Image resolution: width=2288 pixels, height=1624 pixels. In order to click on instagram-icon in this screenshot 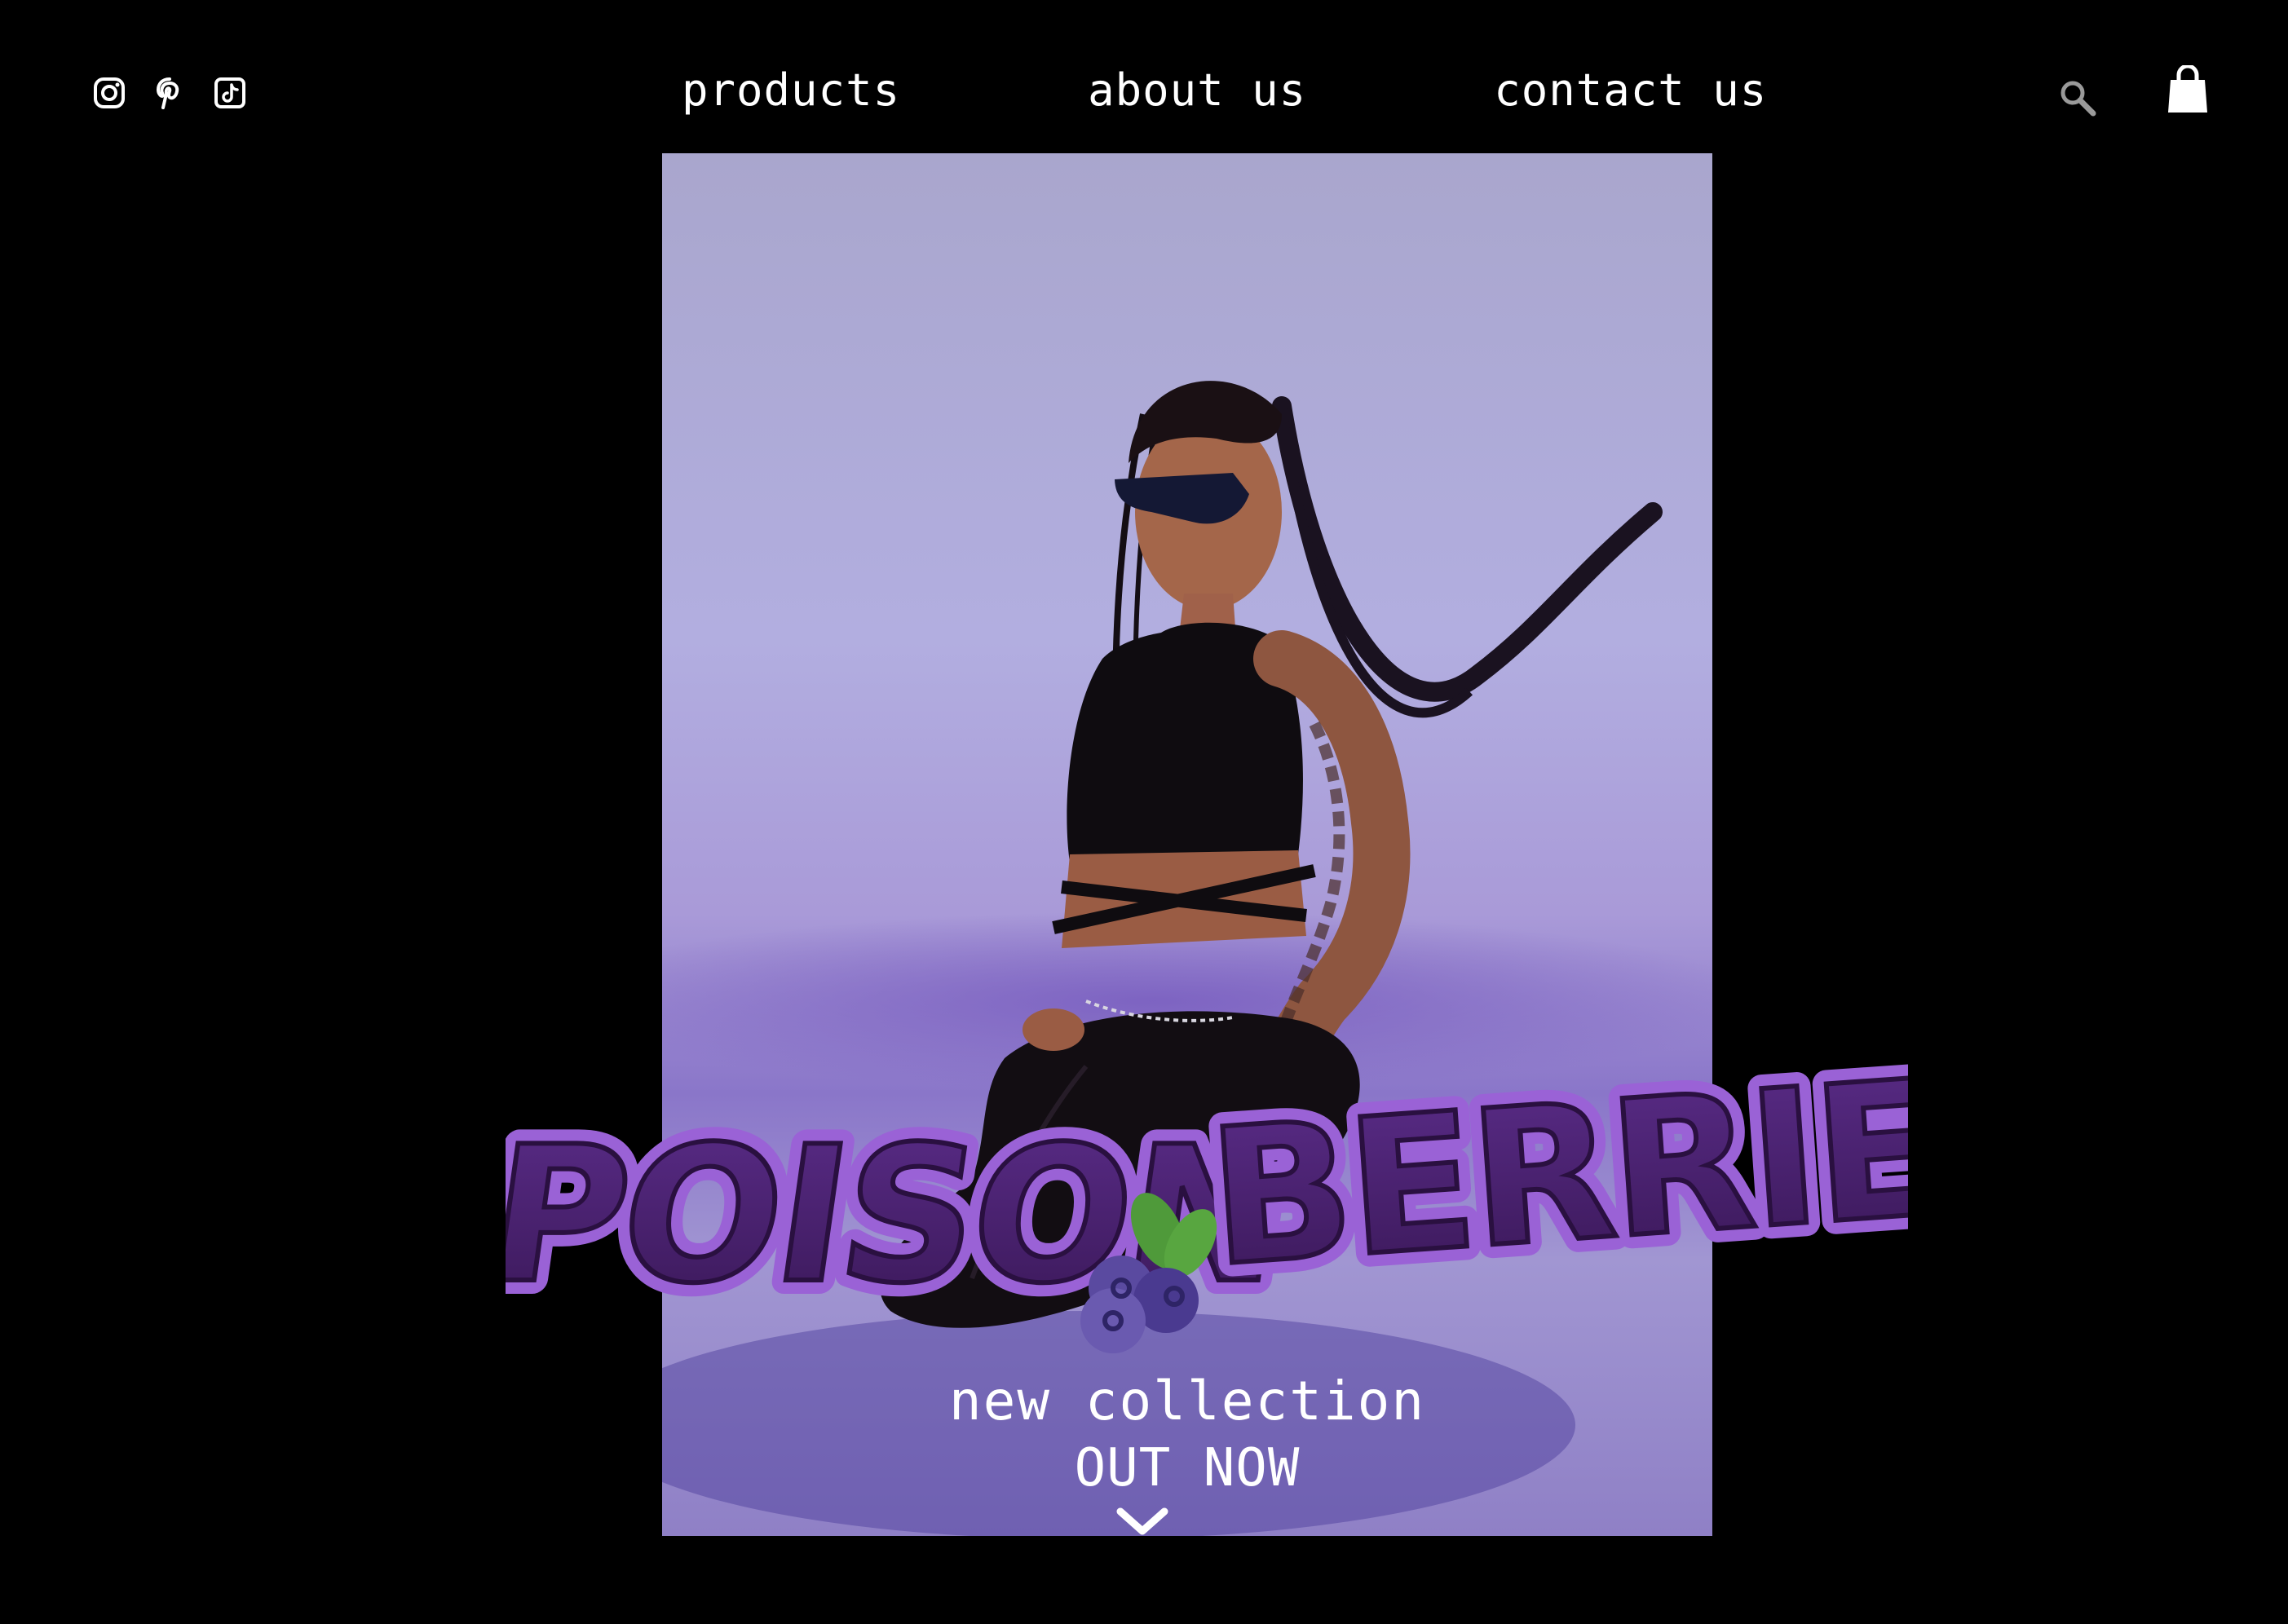, I will do `click(109, 93)`.